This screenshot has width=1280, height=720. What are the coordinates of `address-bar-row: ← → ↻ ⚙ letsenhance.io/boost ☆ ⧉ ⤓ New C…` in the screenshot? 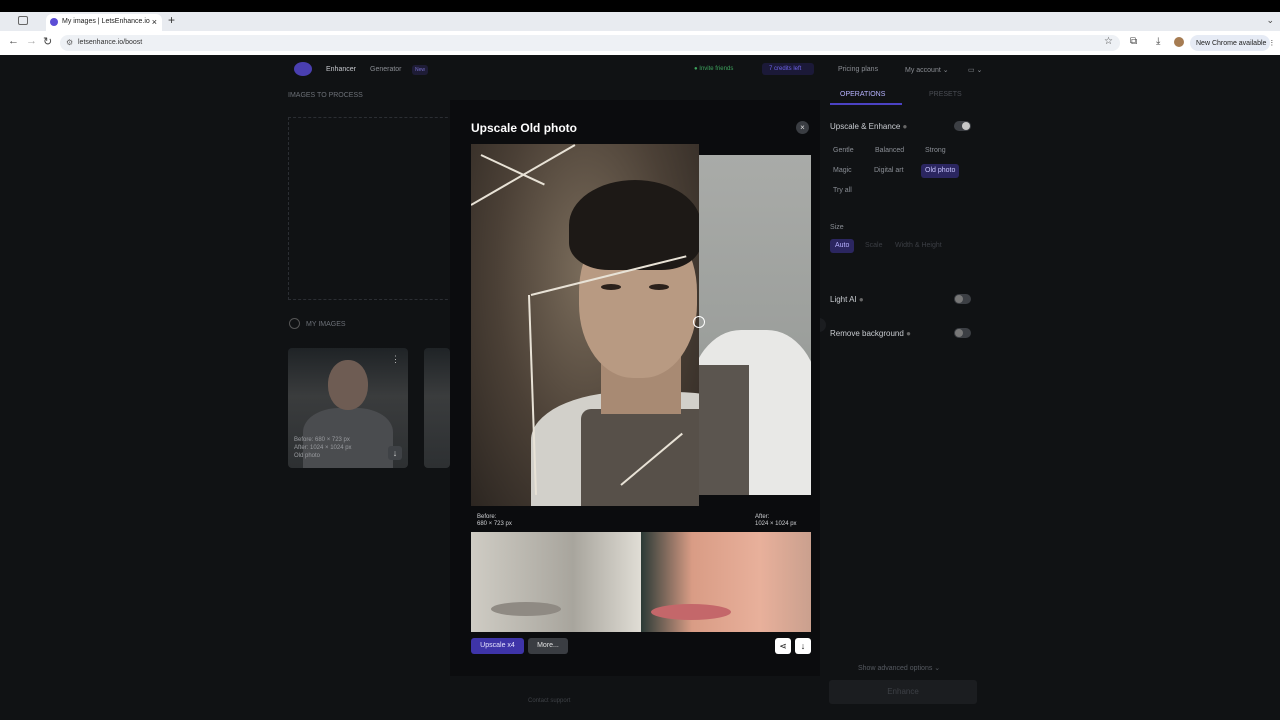 It's located at (640, 43).